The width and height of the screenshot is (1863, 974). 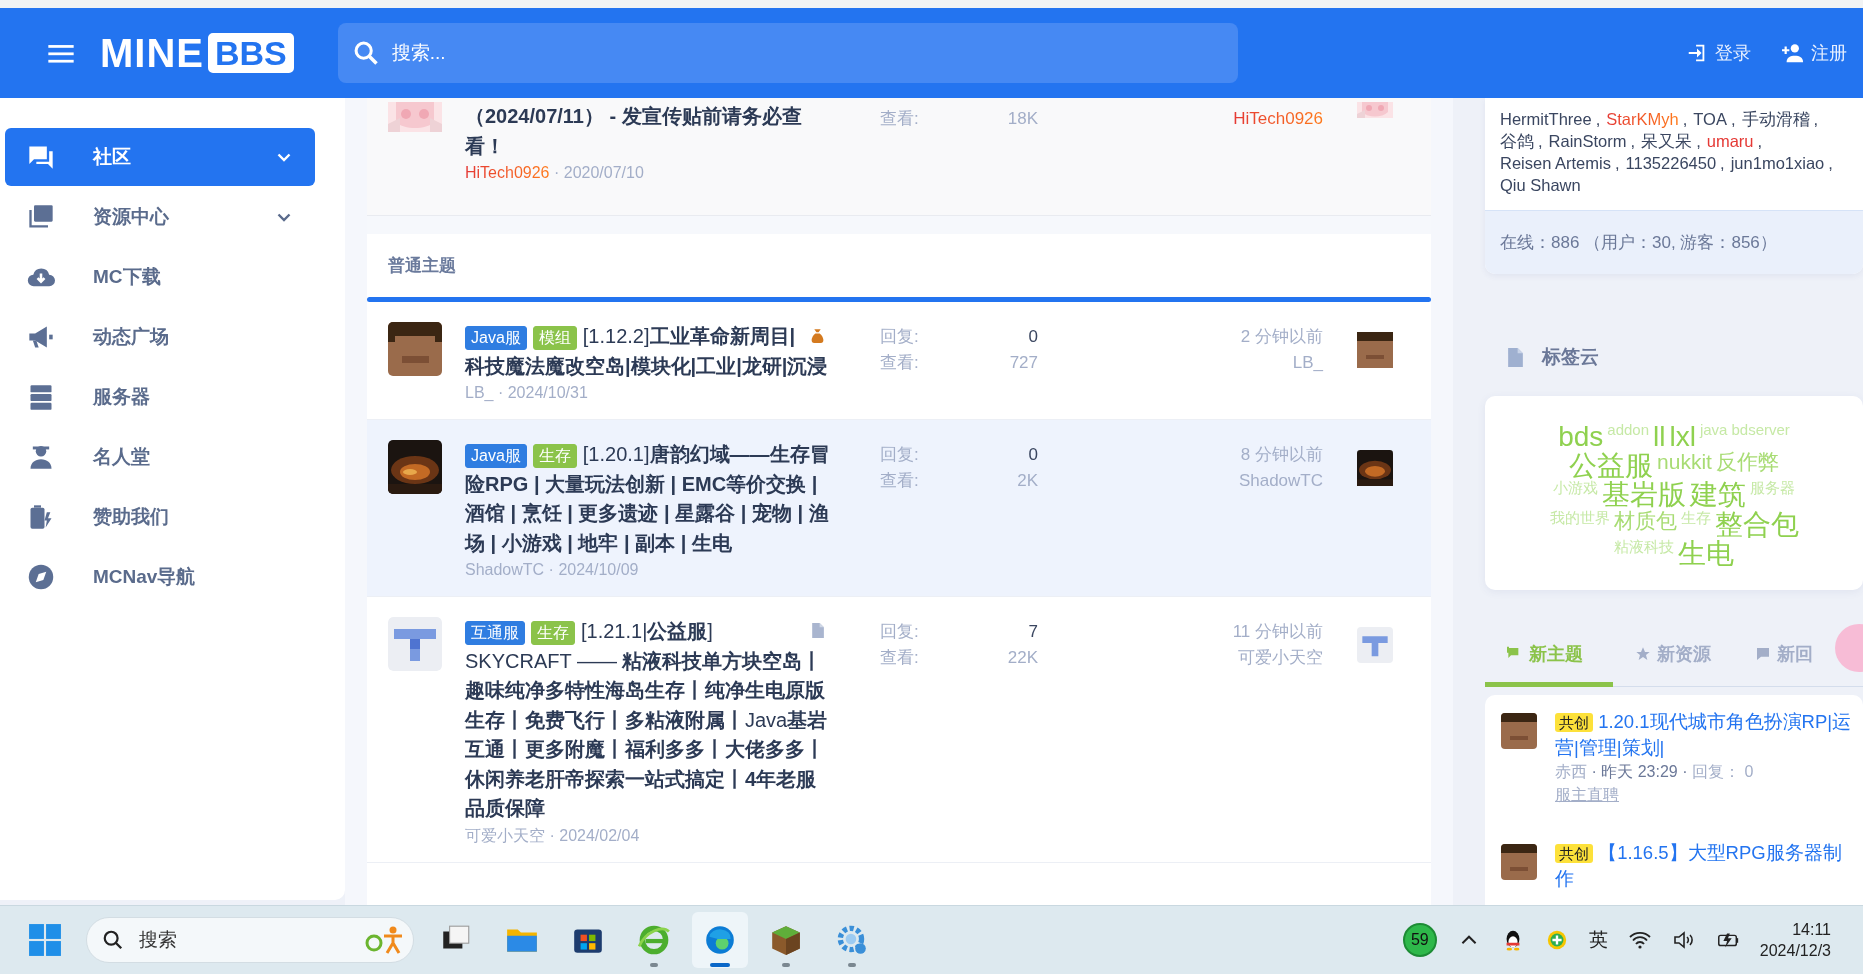 I want to click on sidebar-item: 资源中心, so click(x=160, y=217).